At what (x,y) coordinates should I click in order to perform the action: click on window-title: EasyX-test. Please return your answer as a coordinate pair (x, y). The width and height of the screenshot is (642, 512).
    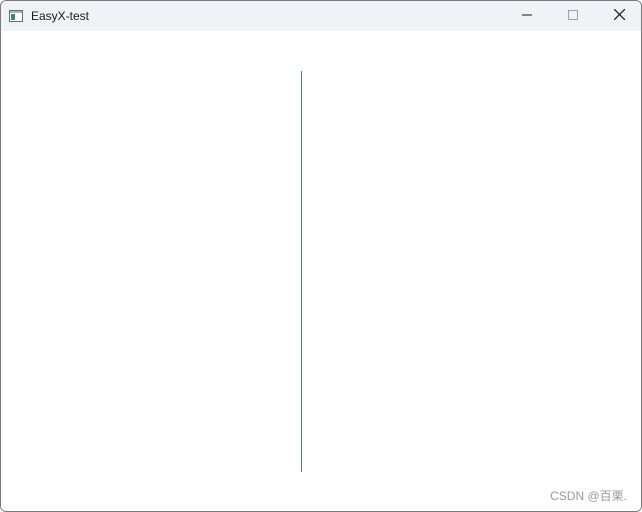
    Looking at the image, I should click on (60, 16).